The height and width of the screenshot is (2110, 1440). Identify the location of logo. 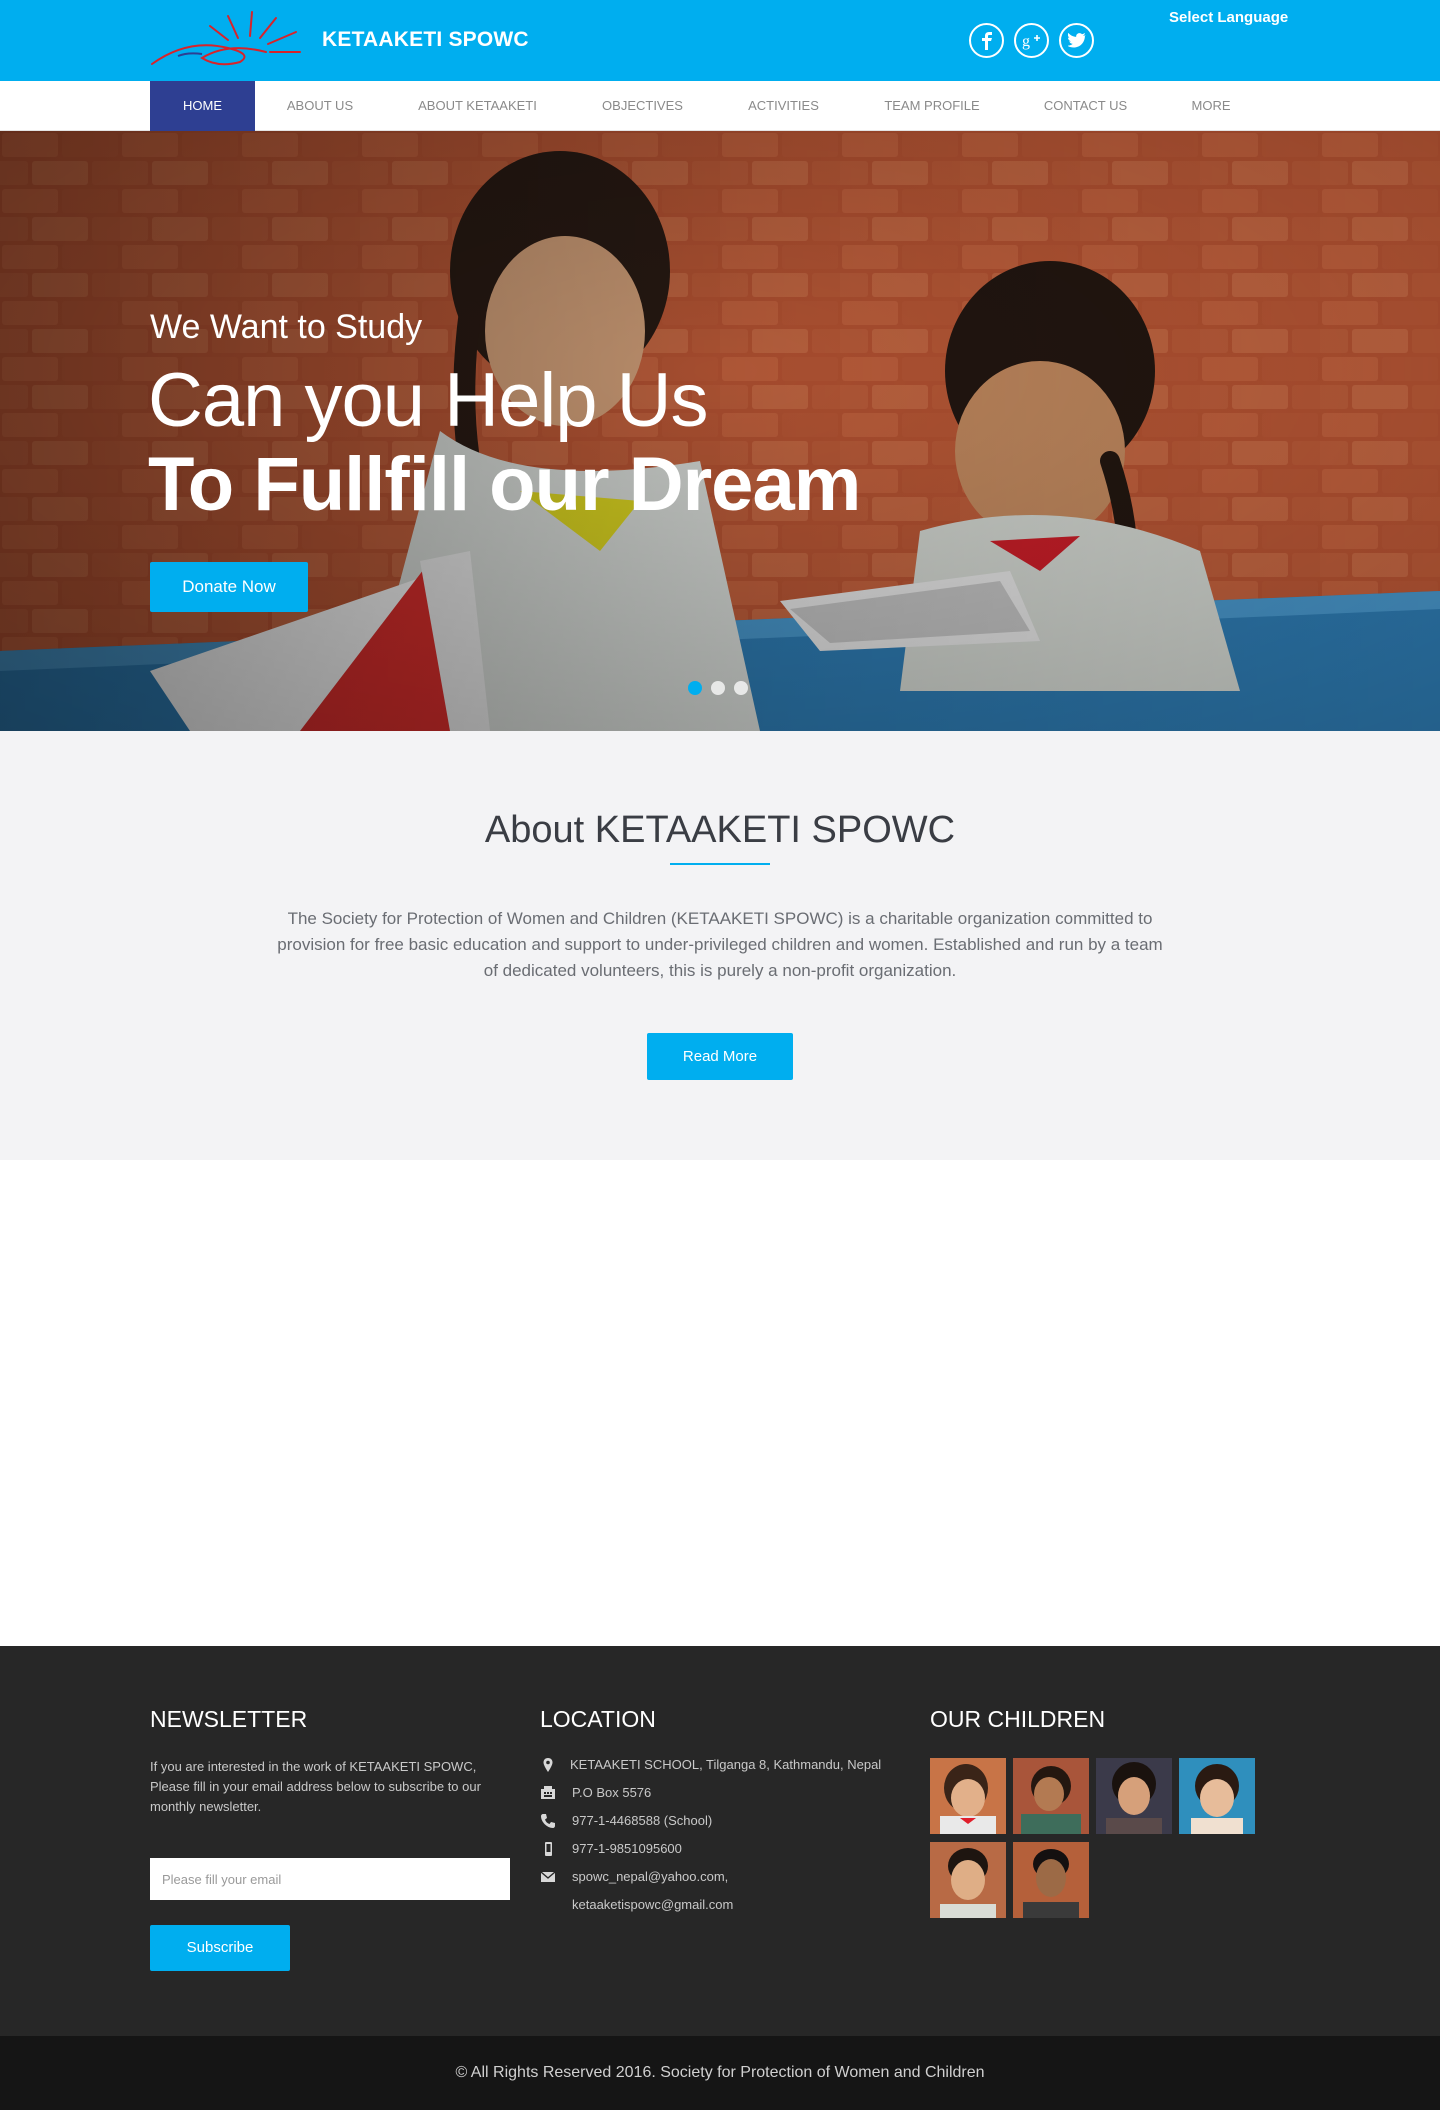
(226, 39).